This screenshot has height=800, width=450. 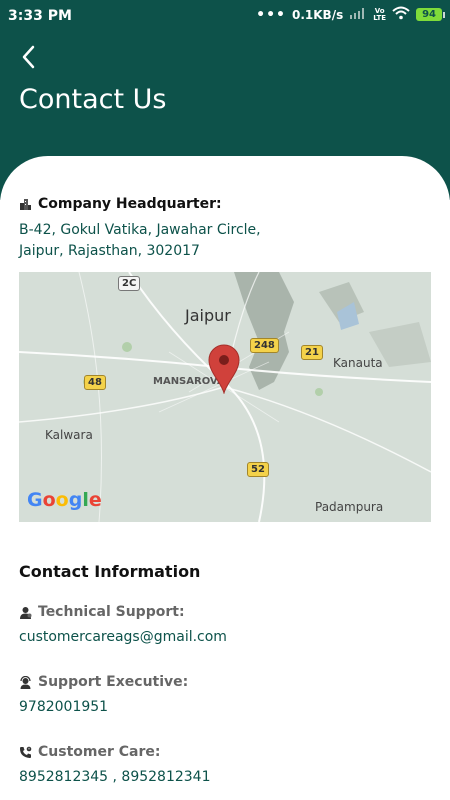 What do you see at coordinates (140, 230) in the screenshot?
I see `address-line-1: B-42, Gokul Vatika, Jawahar Circle,` at bounding box center [140, 230].